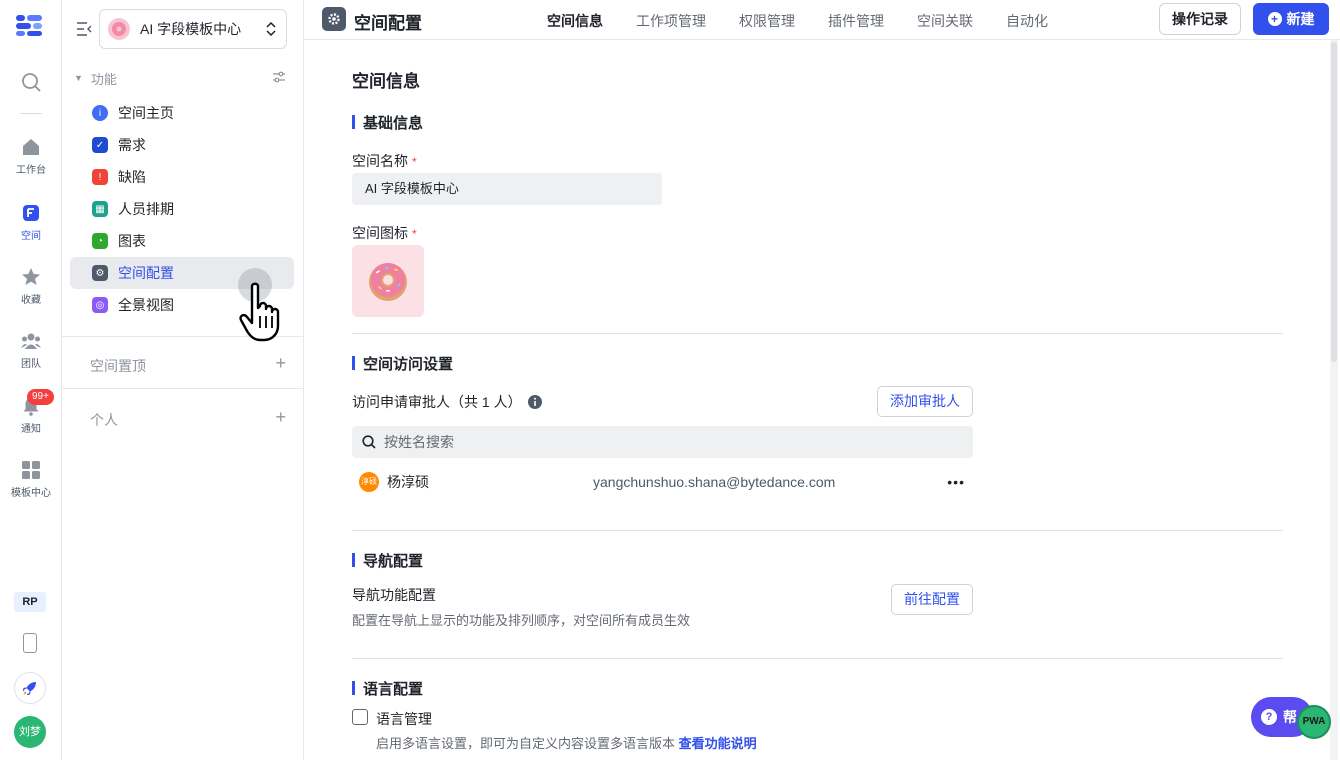 The image size is (1340, 760). What do you see at coordinates (84, 29) in the screenshot?
I see `collapse-sidebar-icon` at bounding box center [84, 29].